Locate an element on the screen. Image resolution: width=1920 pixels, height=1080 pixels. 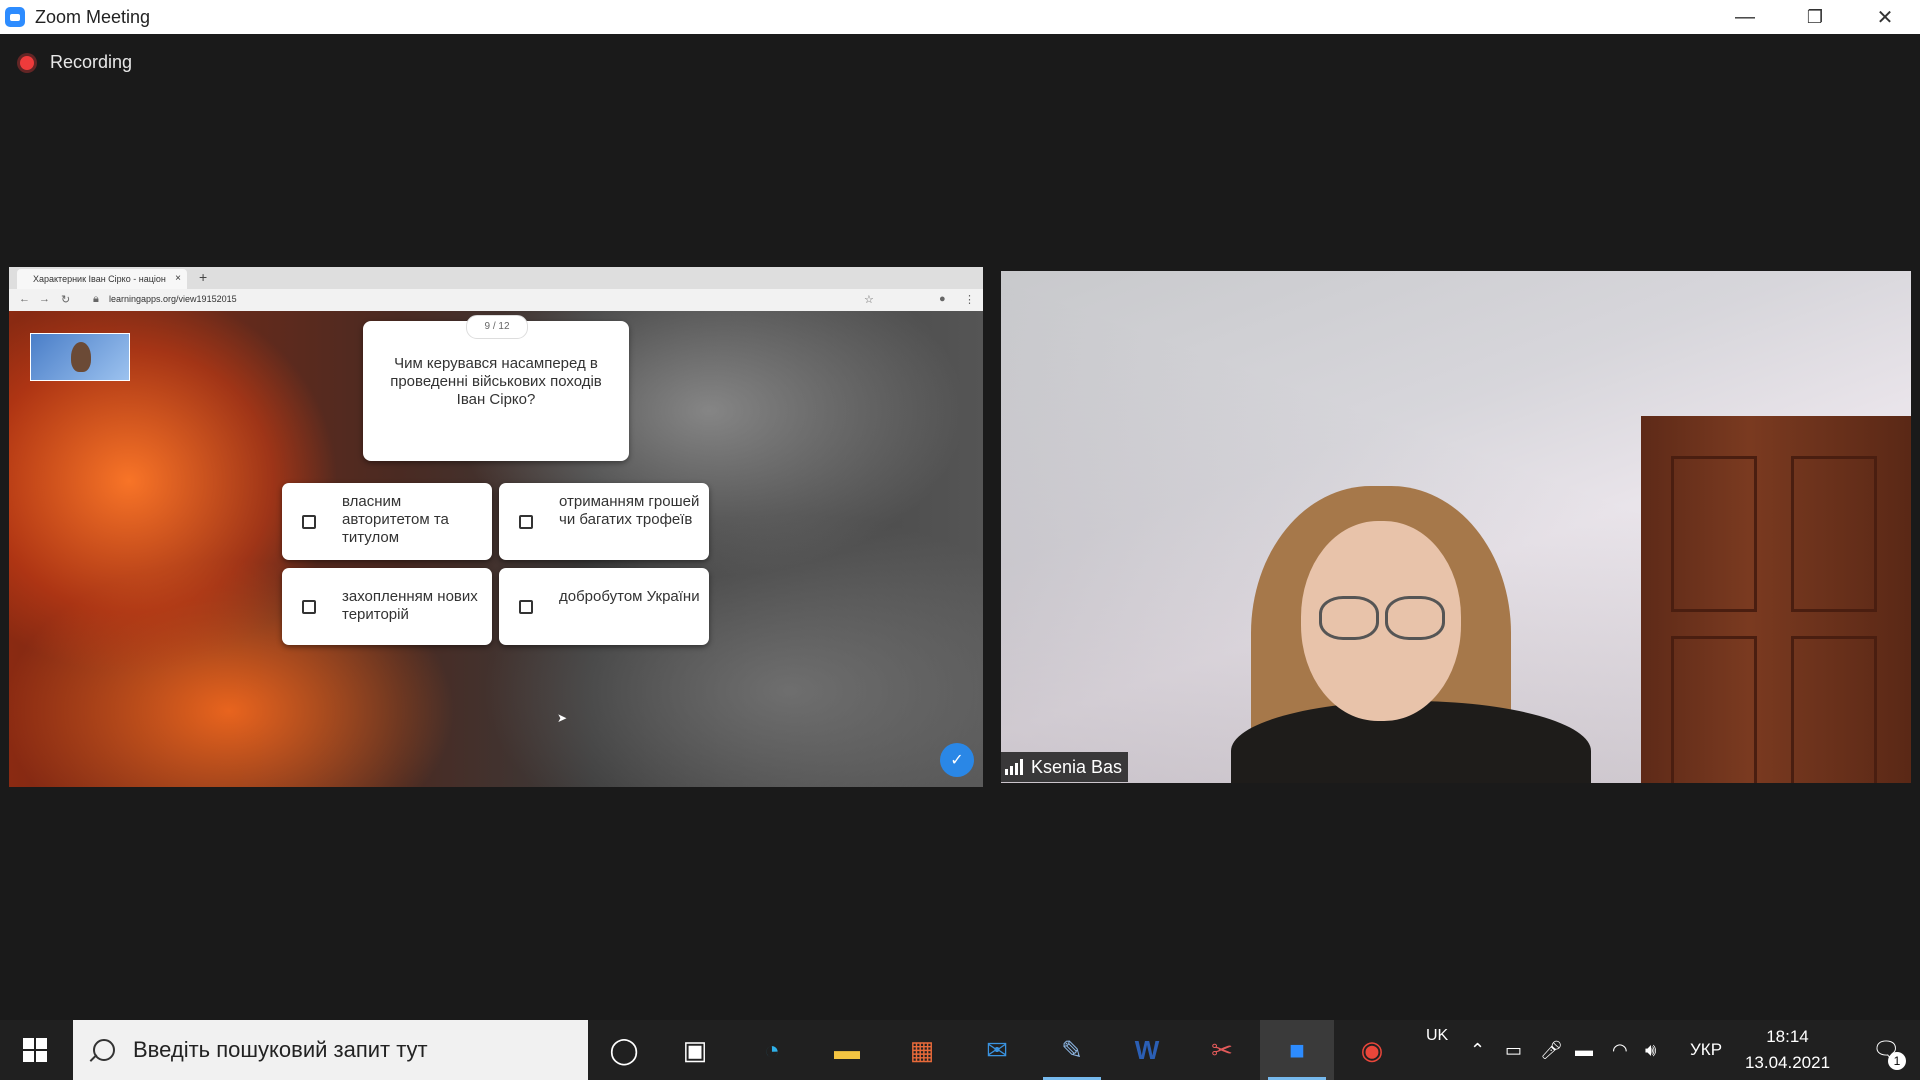
snipping-icon: ✂ is located at coordinates (1222, 1050).